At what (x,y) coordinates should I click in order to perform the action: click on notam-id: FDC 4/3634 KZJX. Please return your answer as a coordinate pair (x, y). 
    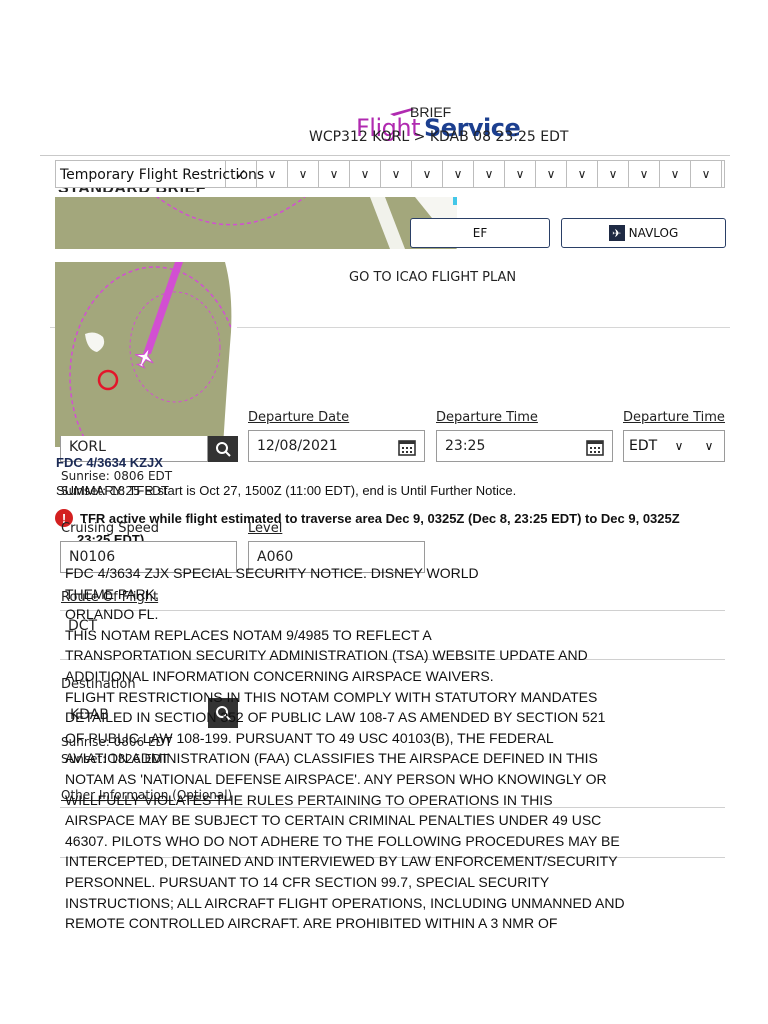
    Looking at the image, I should click on (109, 462).